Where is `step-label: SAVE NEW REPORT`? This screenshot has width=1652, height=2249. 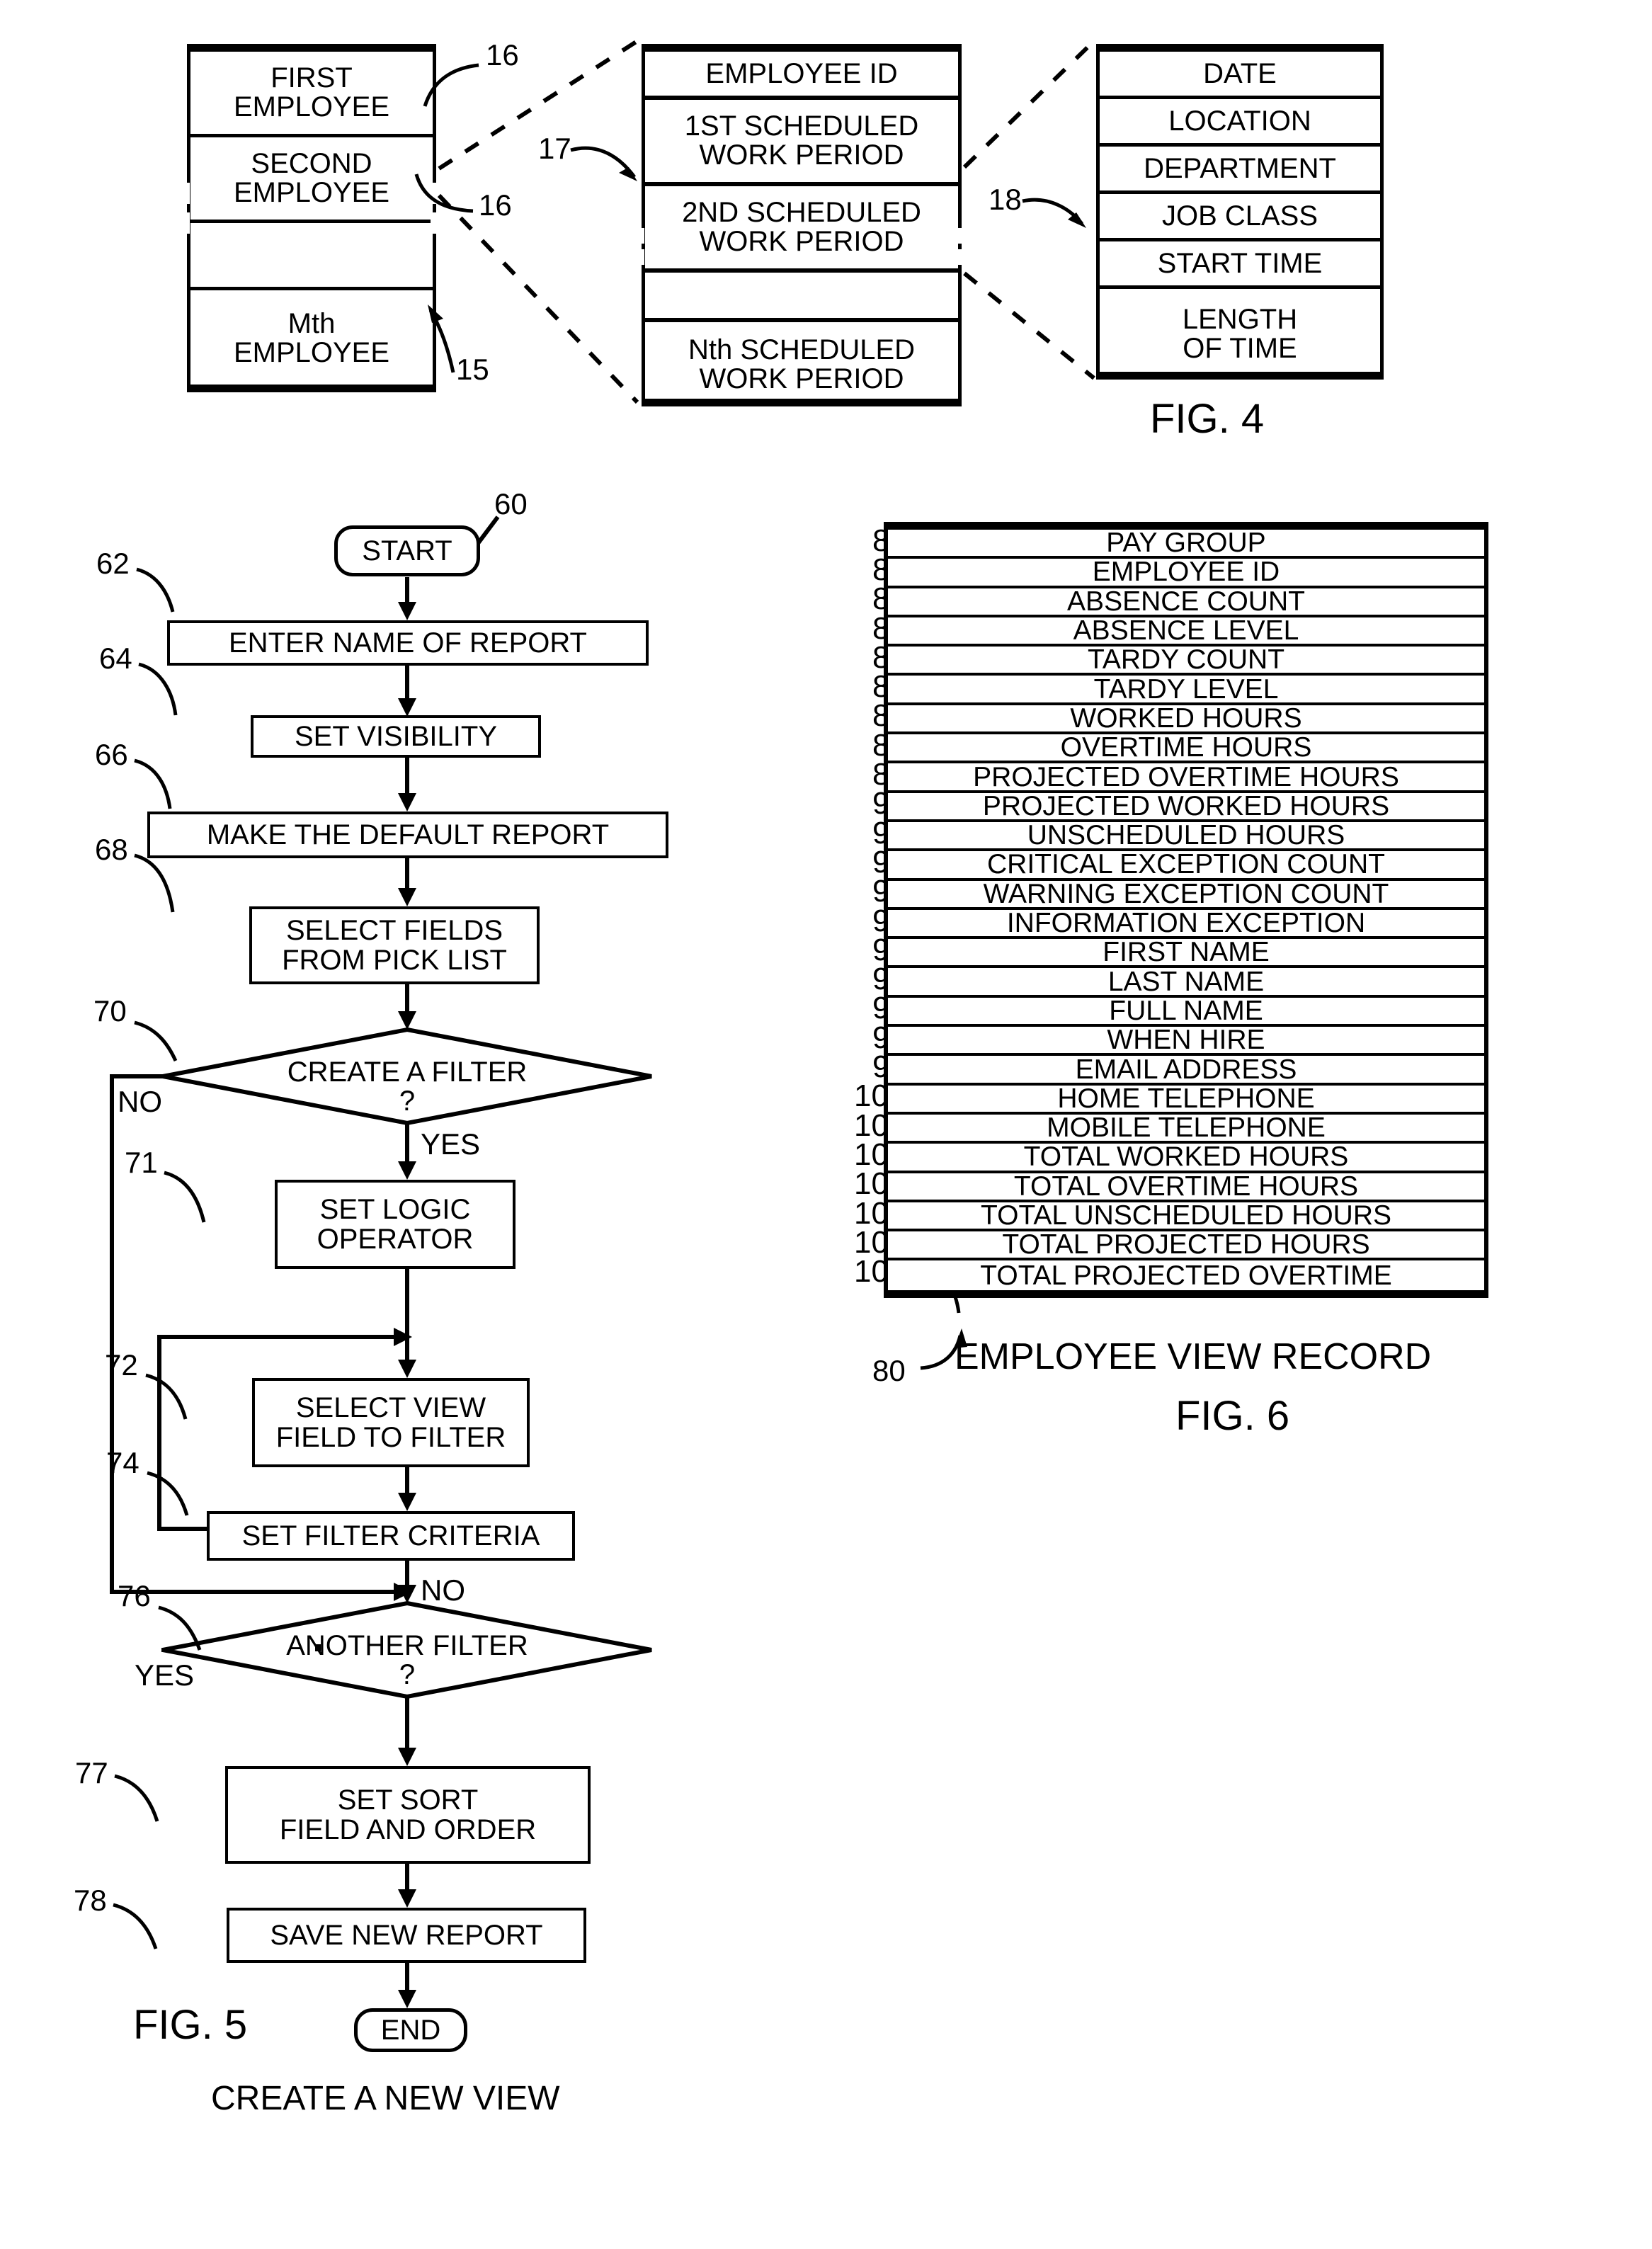 step-label: SAVE NEW REPORT is located at coordinates (406, 1935).